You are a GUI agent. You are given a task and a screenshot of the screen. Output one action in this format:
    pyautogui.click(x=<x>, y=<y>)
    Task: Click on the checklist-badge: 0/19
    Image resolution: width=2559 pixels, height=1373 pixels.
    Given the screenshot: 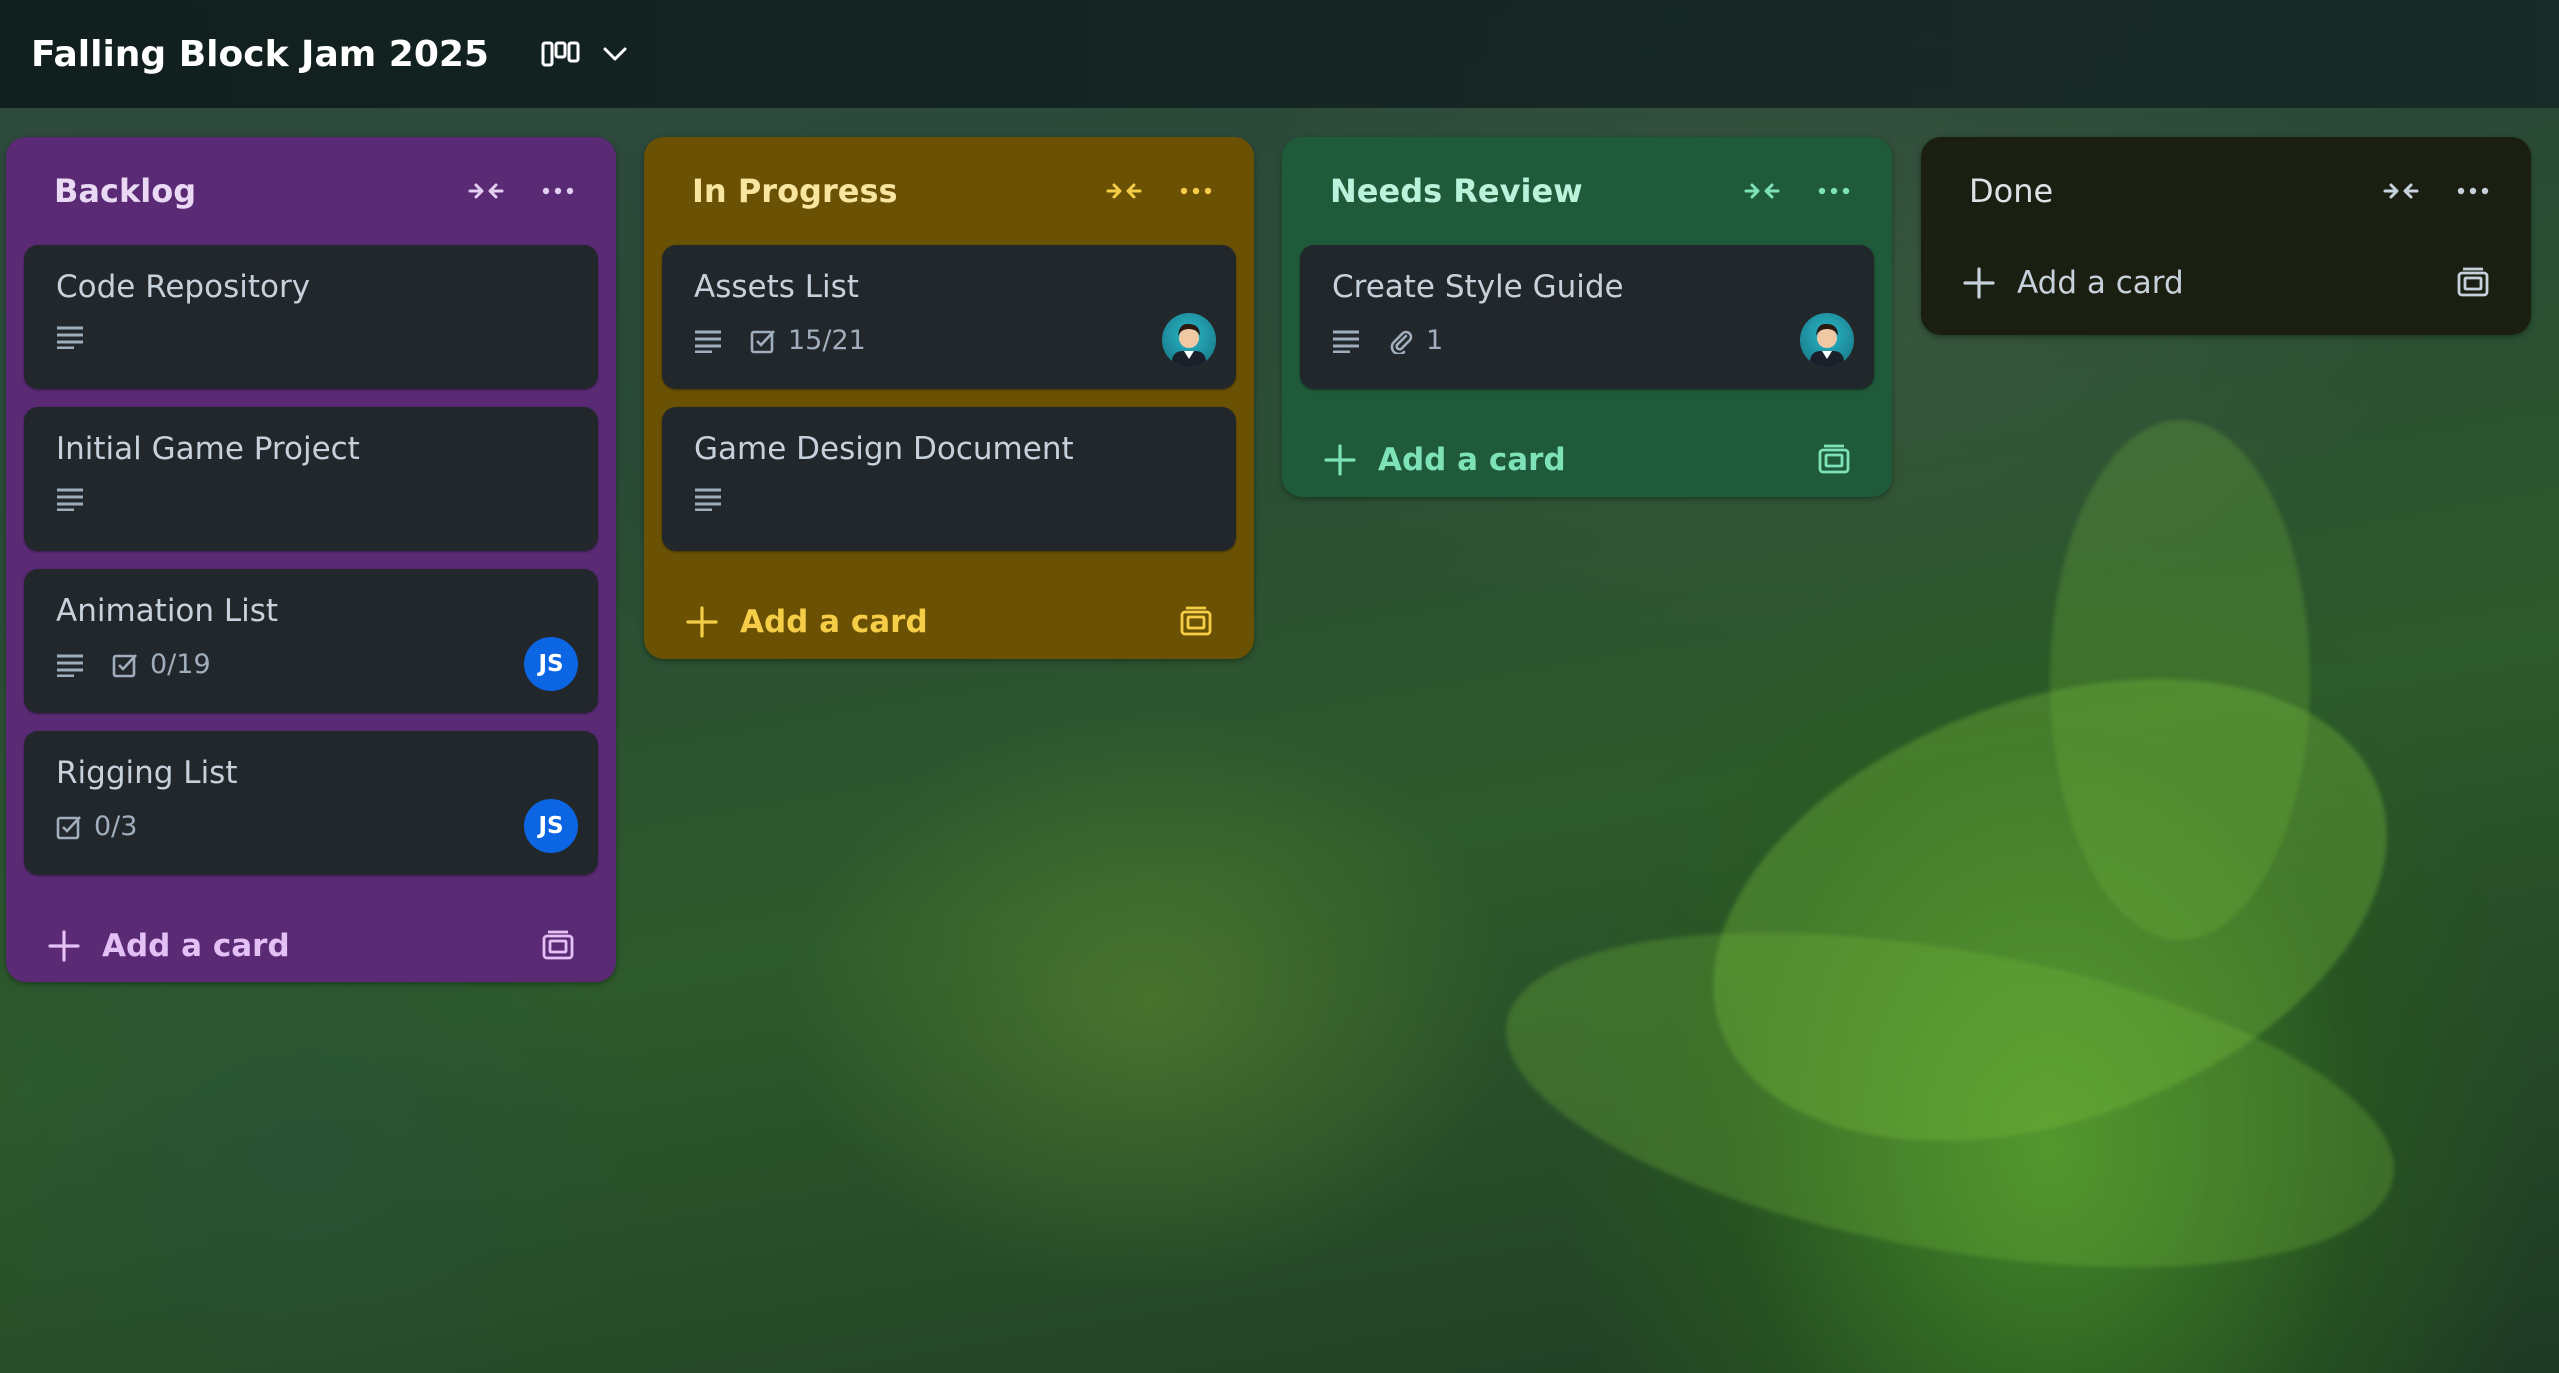 What is the action you would take?
    pyautogui.click(x=161, y=664)
    